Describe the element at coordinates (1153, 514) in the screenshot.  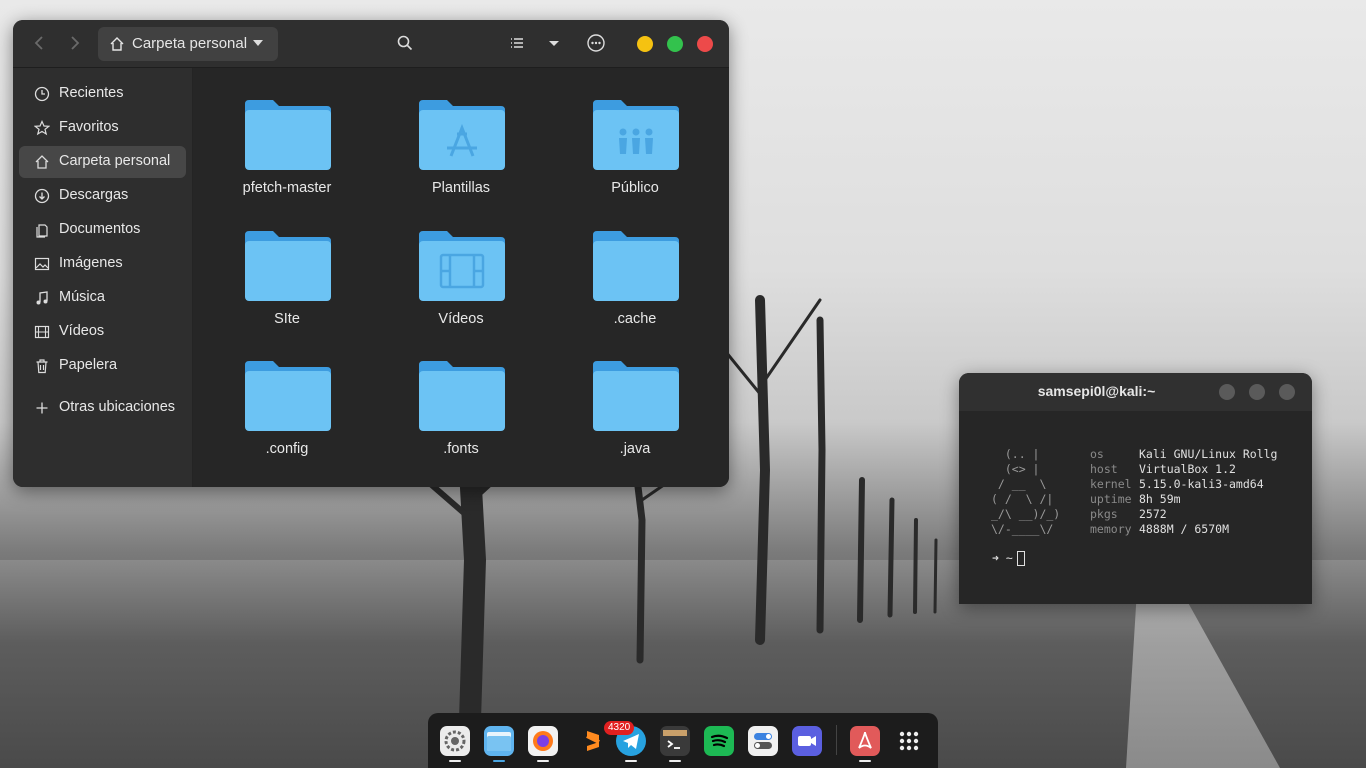
I see `info-value: 2572` at that location.